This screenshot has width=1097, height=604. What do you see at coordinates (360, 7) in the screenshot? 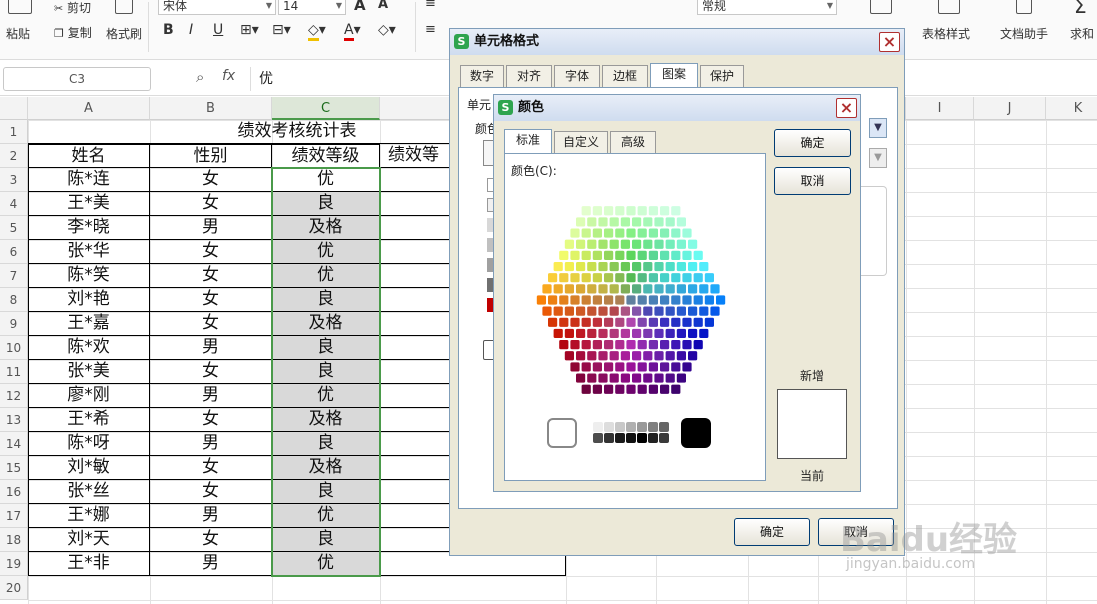
I see `grow-font-button: A` at bounding box center [360, 7].